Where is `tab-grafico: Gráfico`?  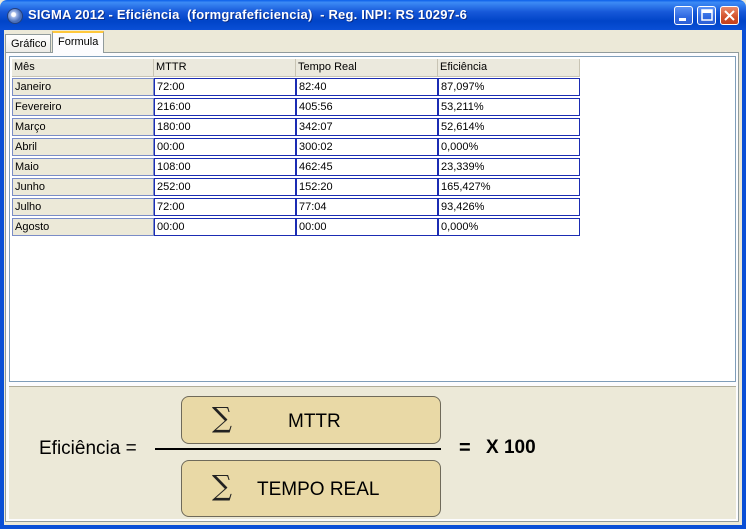 tab-grafico: Gráfico is located at coordinates (28, 43).